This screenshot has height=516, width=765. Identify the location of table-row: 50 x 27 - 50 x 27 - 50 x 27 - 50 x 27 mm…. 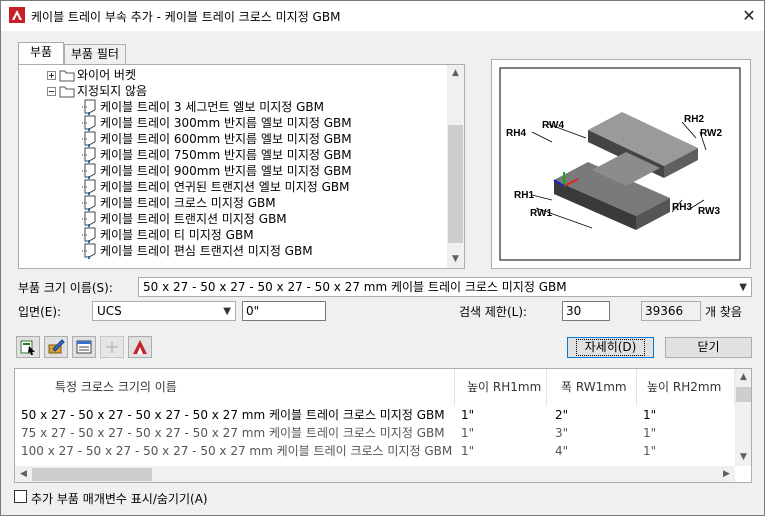
(375, 415).